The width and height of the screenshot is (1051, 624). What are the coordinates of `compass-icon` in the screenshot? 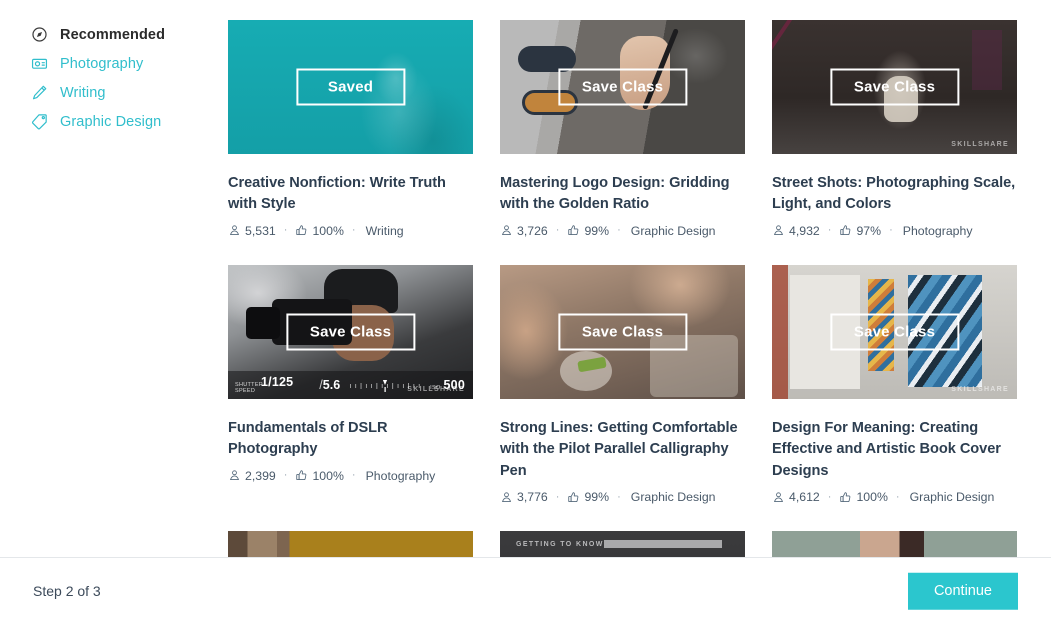 It's located at (39, 35).